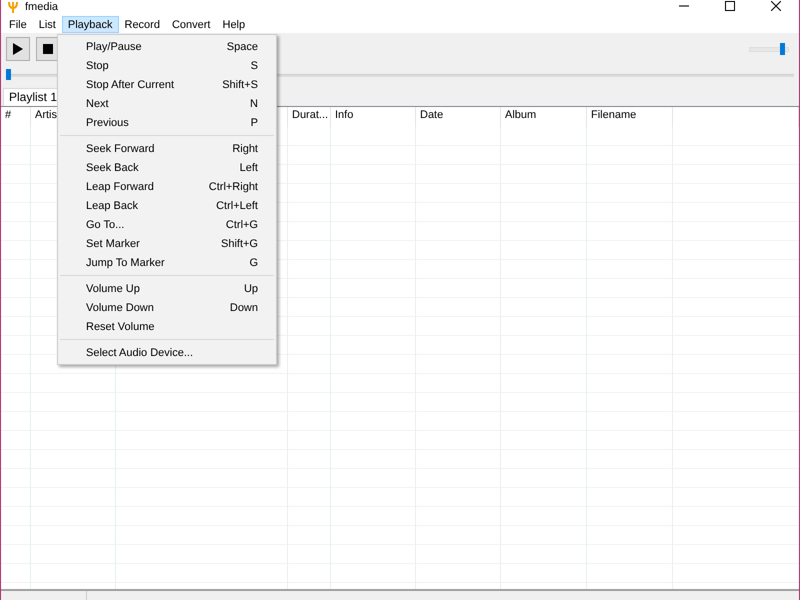  I want to click on menu-item: Help, so click(234, 24).